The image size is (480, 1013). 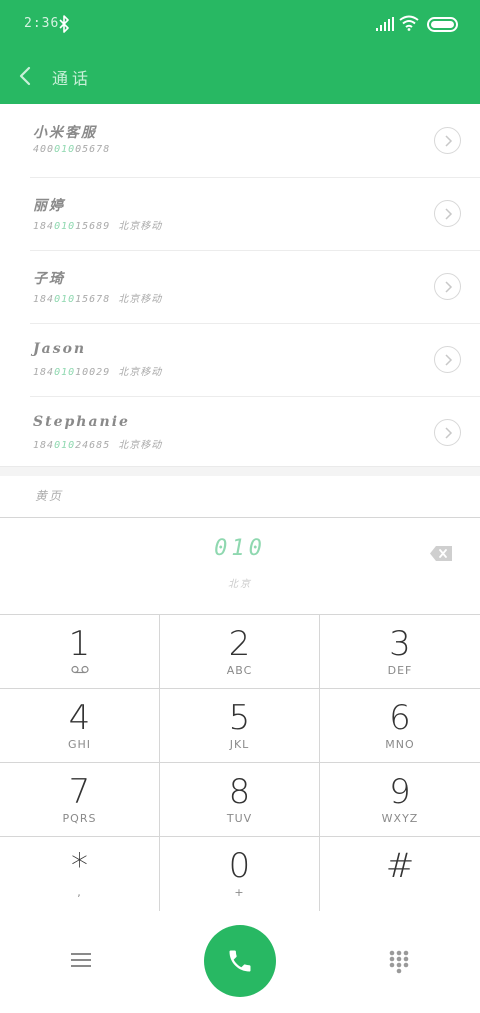 I want to click on key-5: 5 JKL, so click(x=240, y=726).